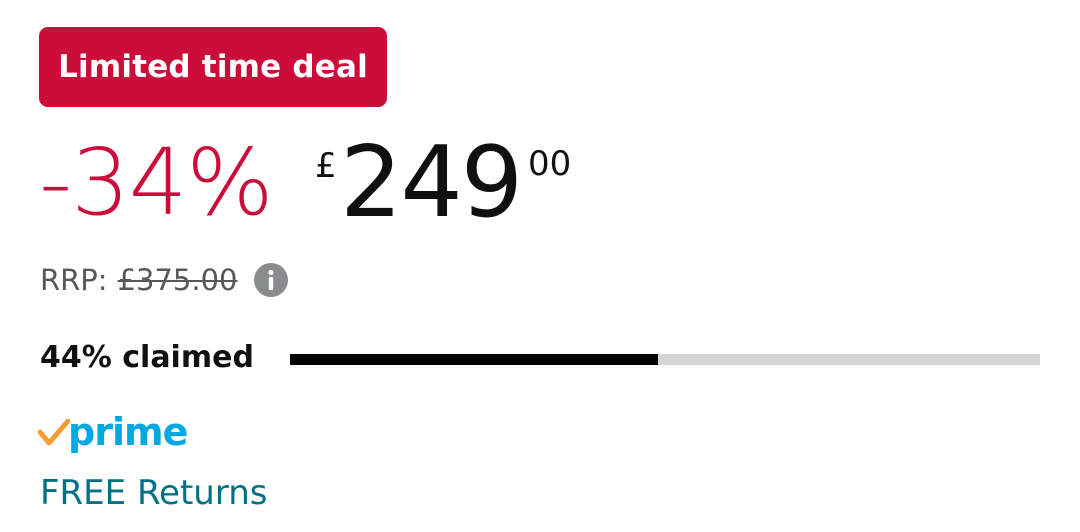 Image resolution: width=1080 pixels, height=532 pixels. Describe the element at coordinates (147, 357) in the screenshot. I see `claimed-label: 44% claimed` at that location.